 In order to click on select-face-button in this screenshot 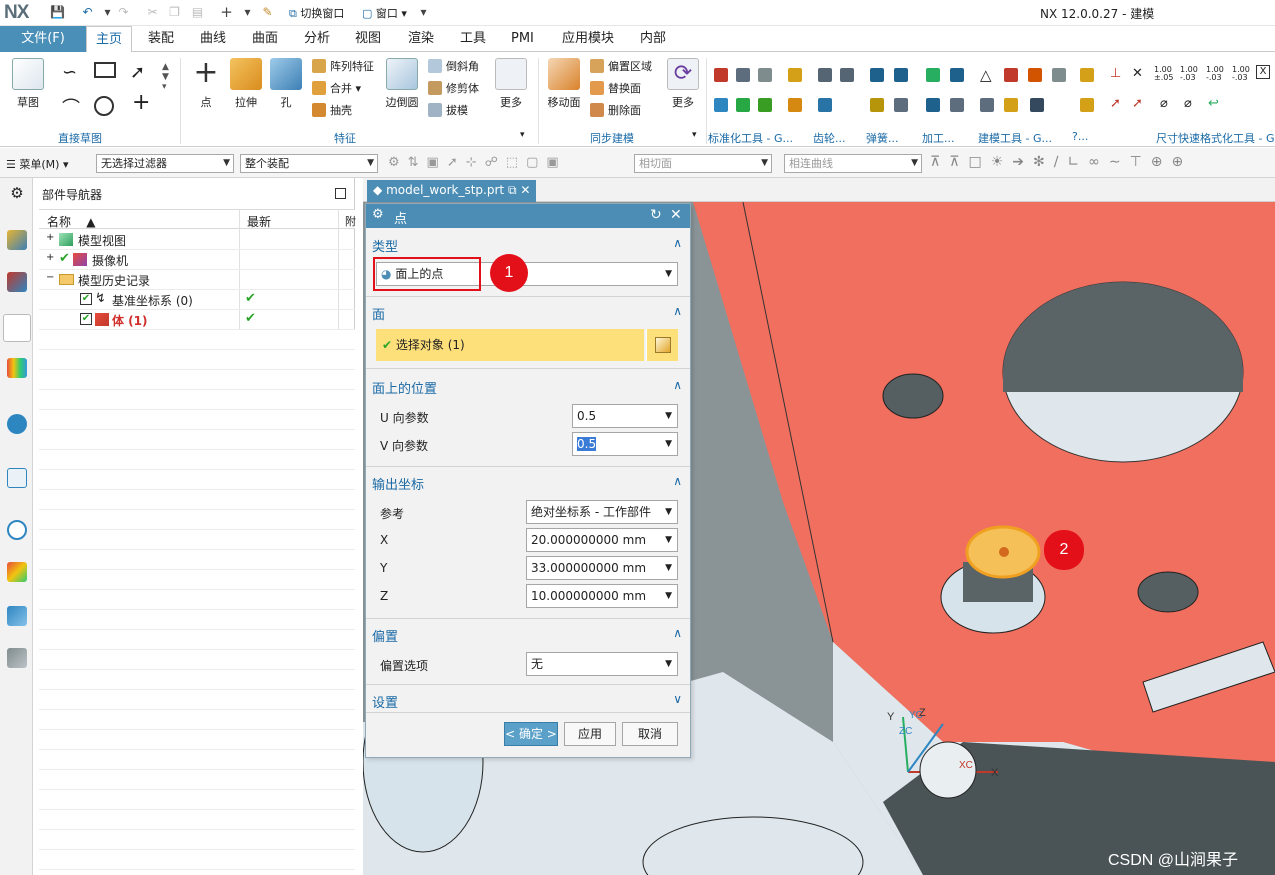, I will do `click(662, 345)`.